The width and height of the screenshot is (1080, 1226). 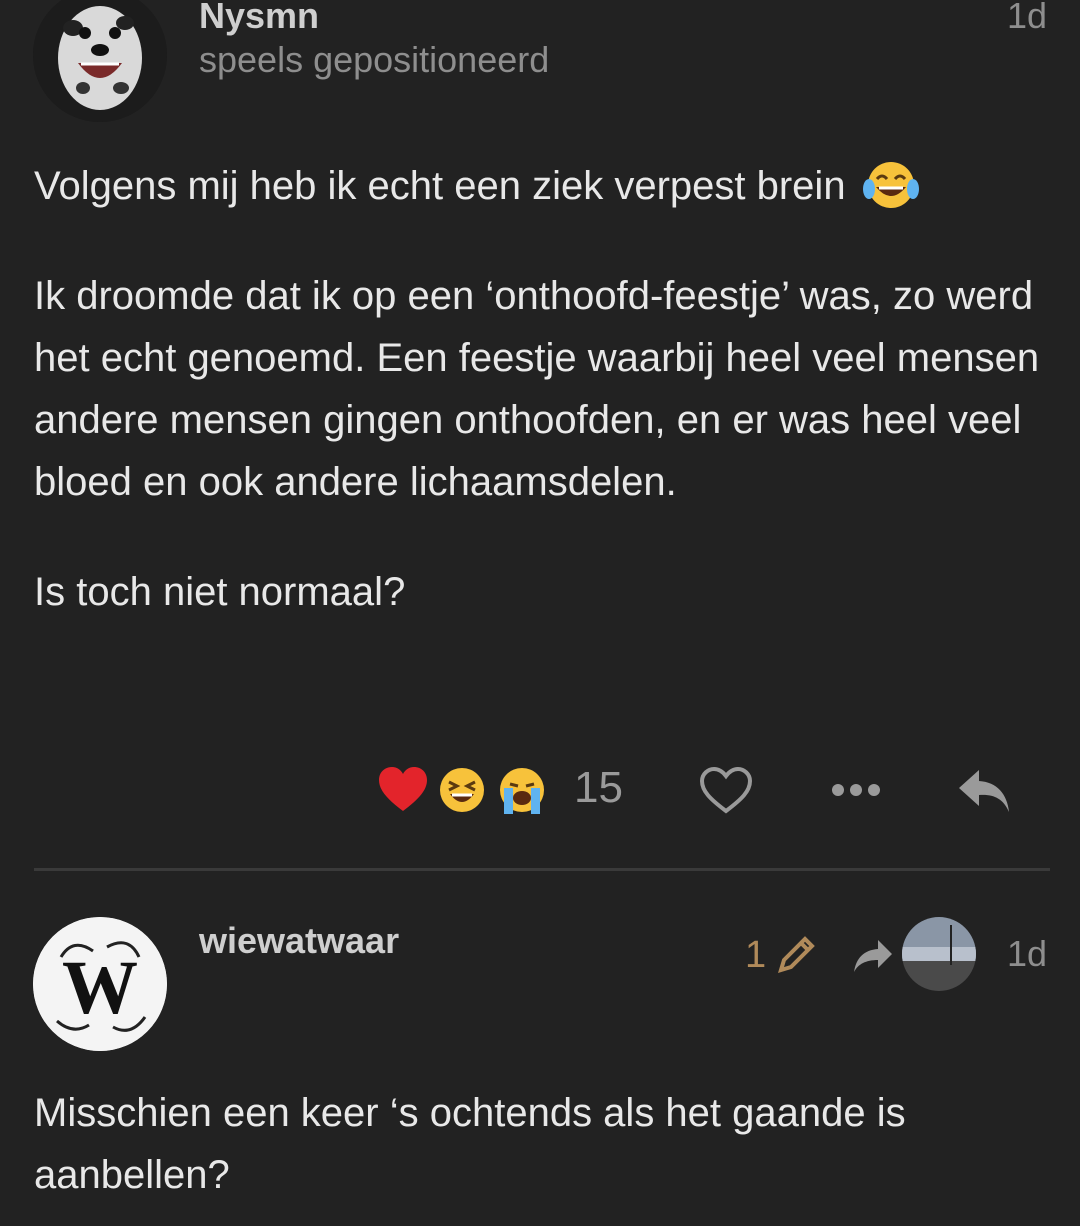 I want to click on paragraph: Is toch niet normaal?, so click(x=220, y=592).